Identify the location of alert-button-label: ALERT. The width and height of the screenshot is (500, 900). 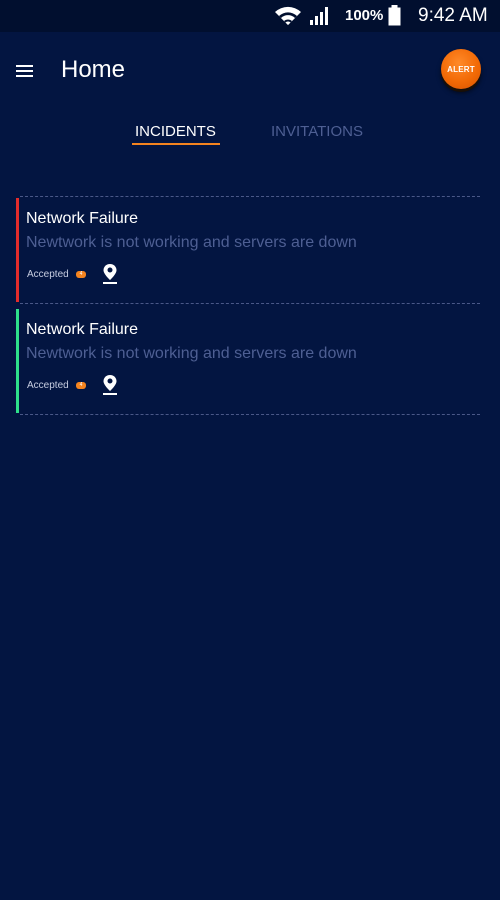
(461, 69).